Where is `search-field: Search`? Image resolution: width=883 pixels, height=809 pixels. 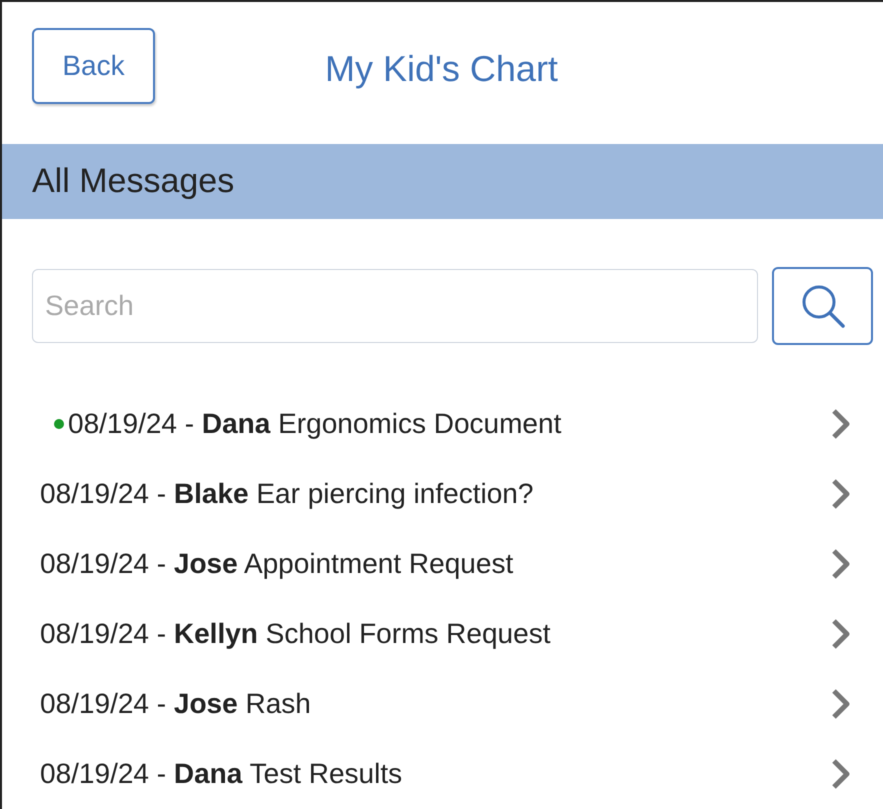
search-field: Search is located at coordinates (395, 306).